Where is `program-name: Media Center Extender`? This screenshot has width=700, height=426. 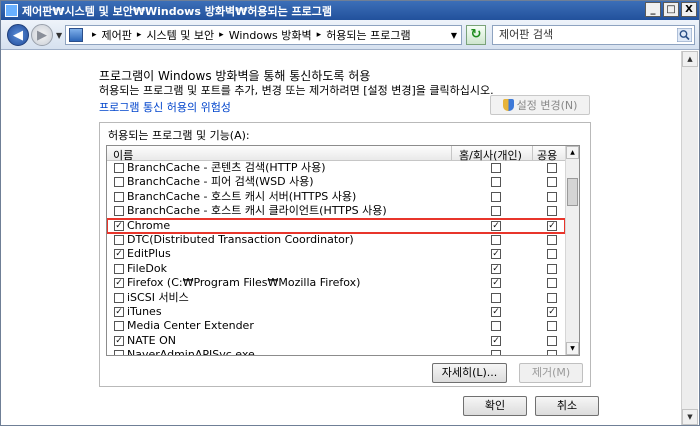 program-name: Media Center Extender is located at coordinates (190, 326).